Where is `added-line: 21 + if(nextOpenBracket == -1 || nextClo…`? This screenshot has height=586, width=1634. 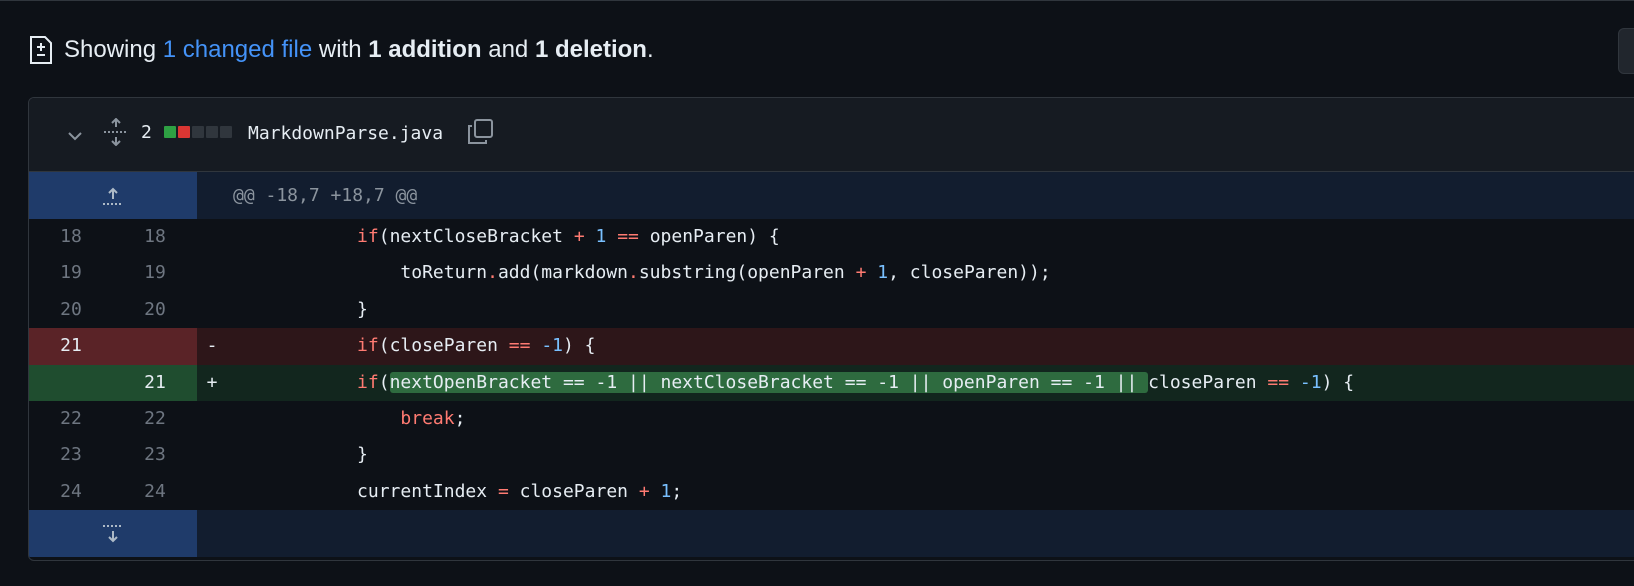 added-line: 21 + if(nextOpenBracket == -1 || nextClo… is located at coordinates (831, 382).